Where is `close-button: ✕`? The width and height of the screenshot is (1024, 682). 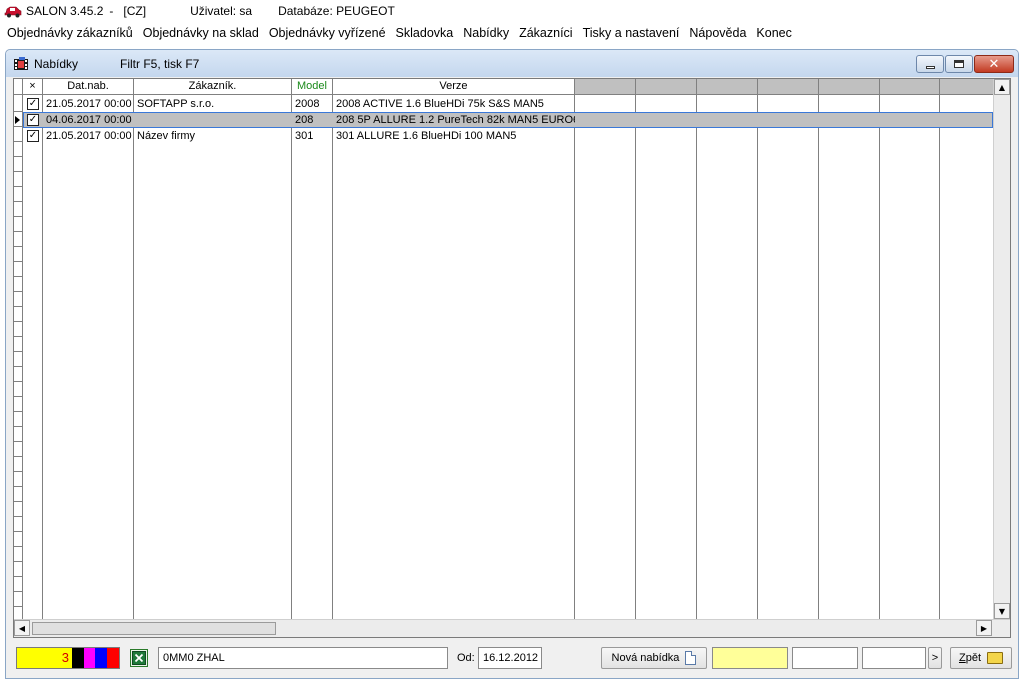 close-button: ✕ is located at coordinates (994, 64).